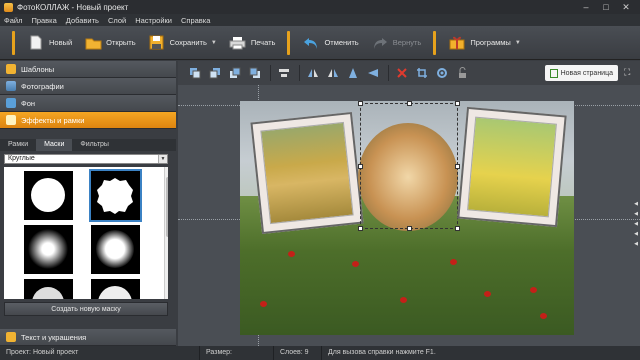 This screenshot has width=640, height=360. Describe the element at coordinates (54, 145) in the screenshot. I see `tab-masks: Маски` at that location.